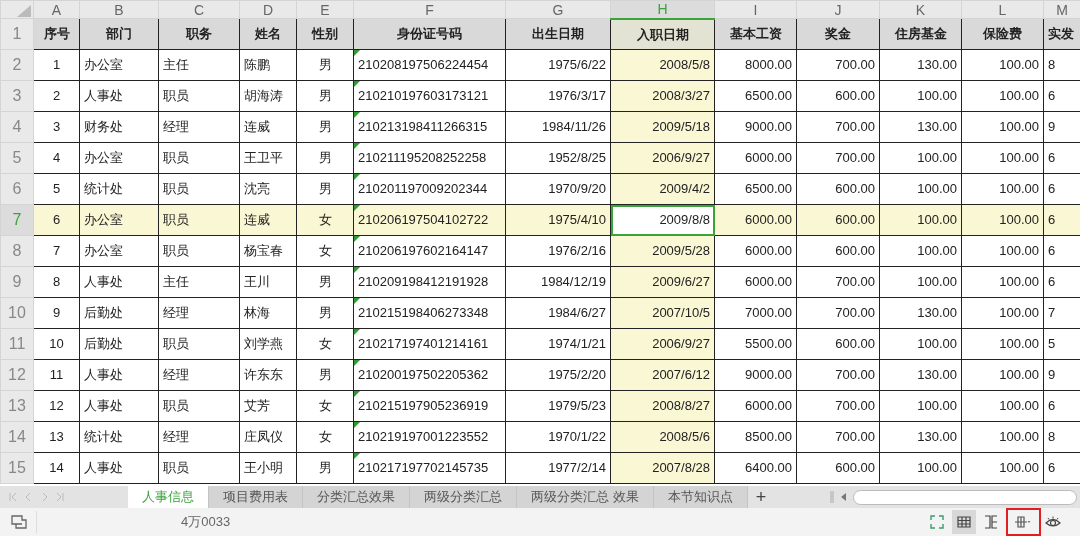  Describe the element at coordinates (463, 497) in the screenshot. I see `sheet-tab: 两级分类汇总` at that location.